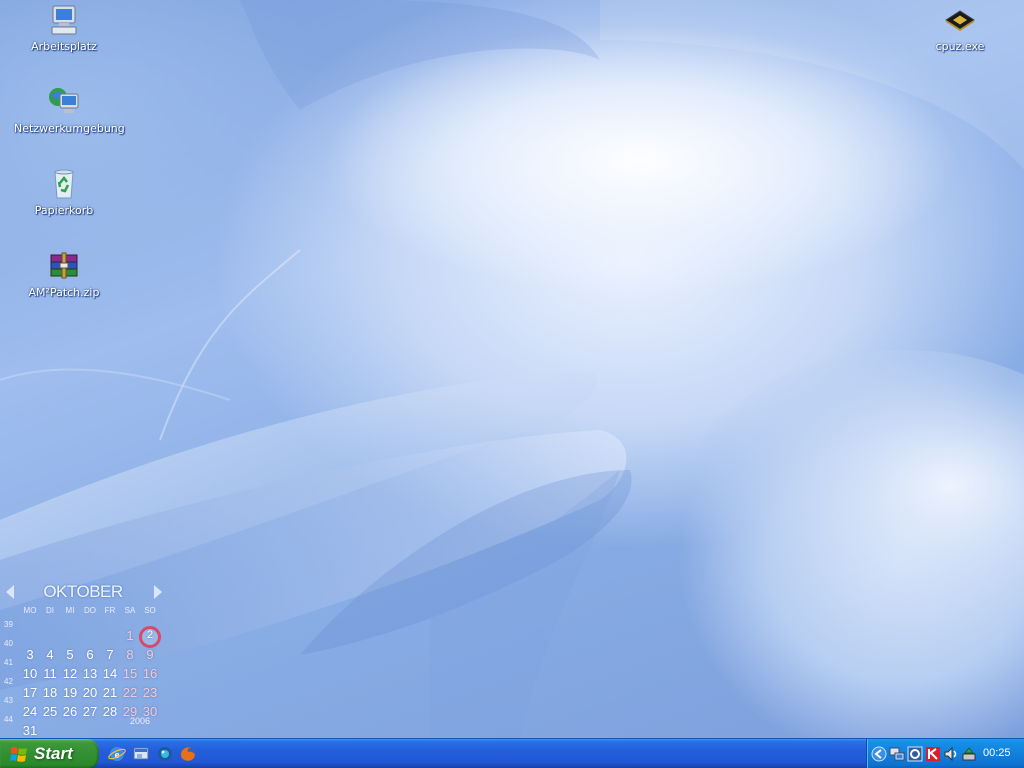 This screenshot has width=1024, height=768. What do you see at coordinates (90, 711) in the screenshot?
I see `calendar-day: 27` at bounding box center [90, 711].